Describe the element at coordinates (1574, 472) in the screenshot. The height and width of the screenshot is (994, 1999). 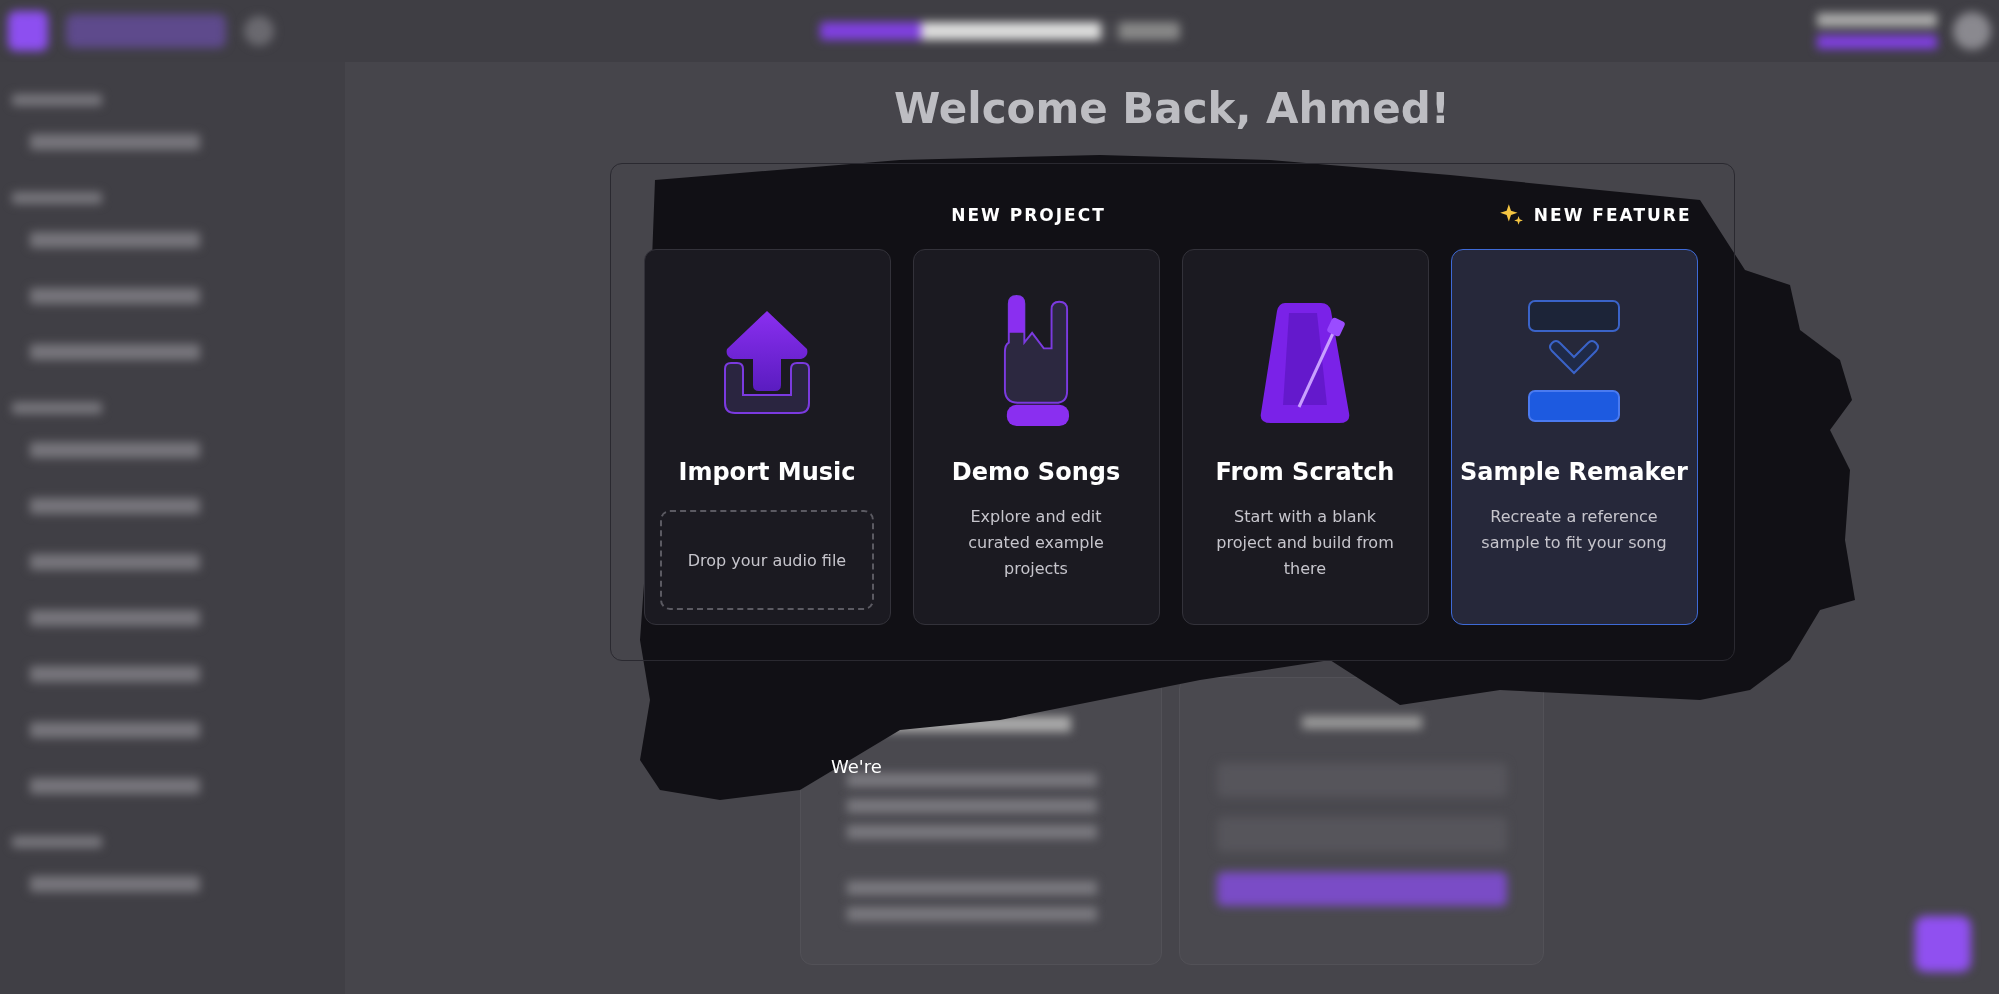
I see `card-title: Sample Remaker` at that location.